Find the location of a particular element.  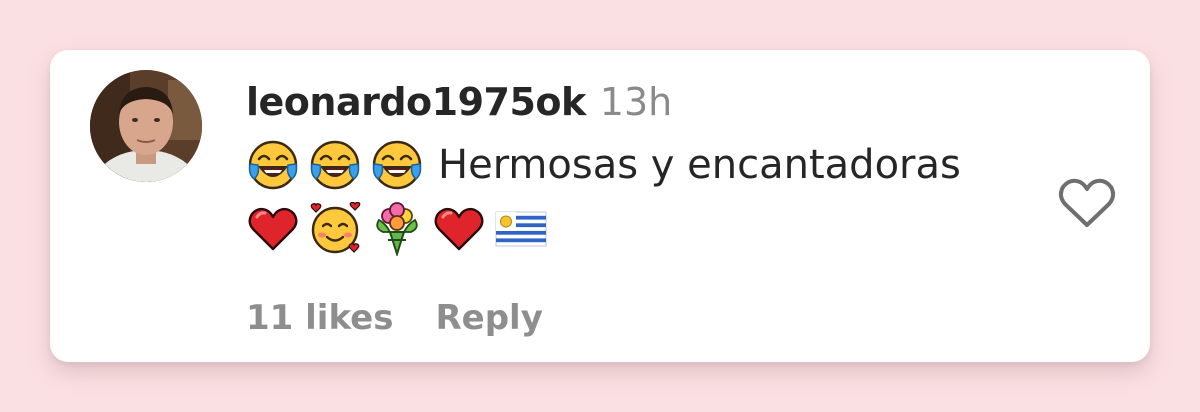

comment-text: Hermosas y encantadoras is located at coordinates (699, 165).